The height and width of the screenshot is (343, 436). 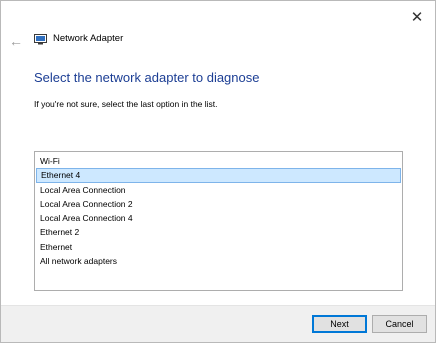 I want to click on back-button: ←, so click(x=16, y=41).